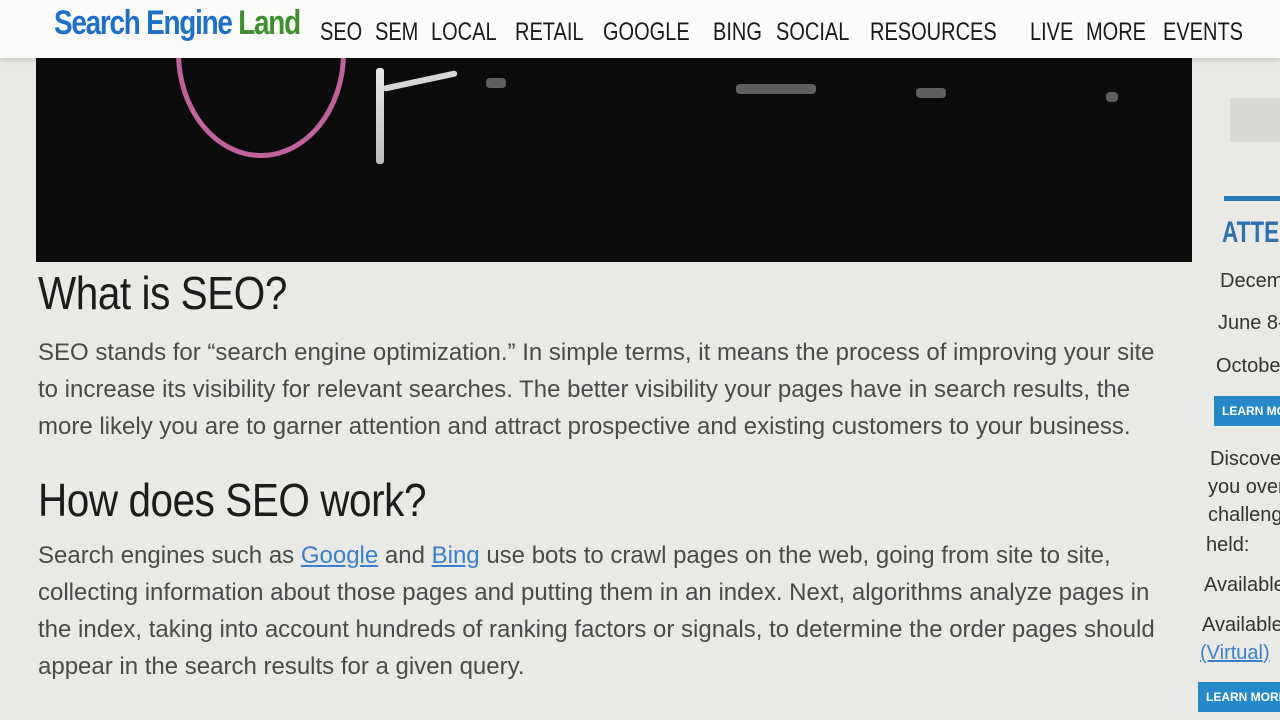 This screenshot has width=1280, height=720. What do you see at coordinates (1248, 366) in the screenshot?
I see `sidebar-date: Octobe` at bounding box center [1248, 366].